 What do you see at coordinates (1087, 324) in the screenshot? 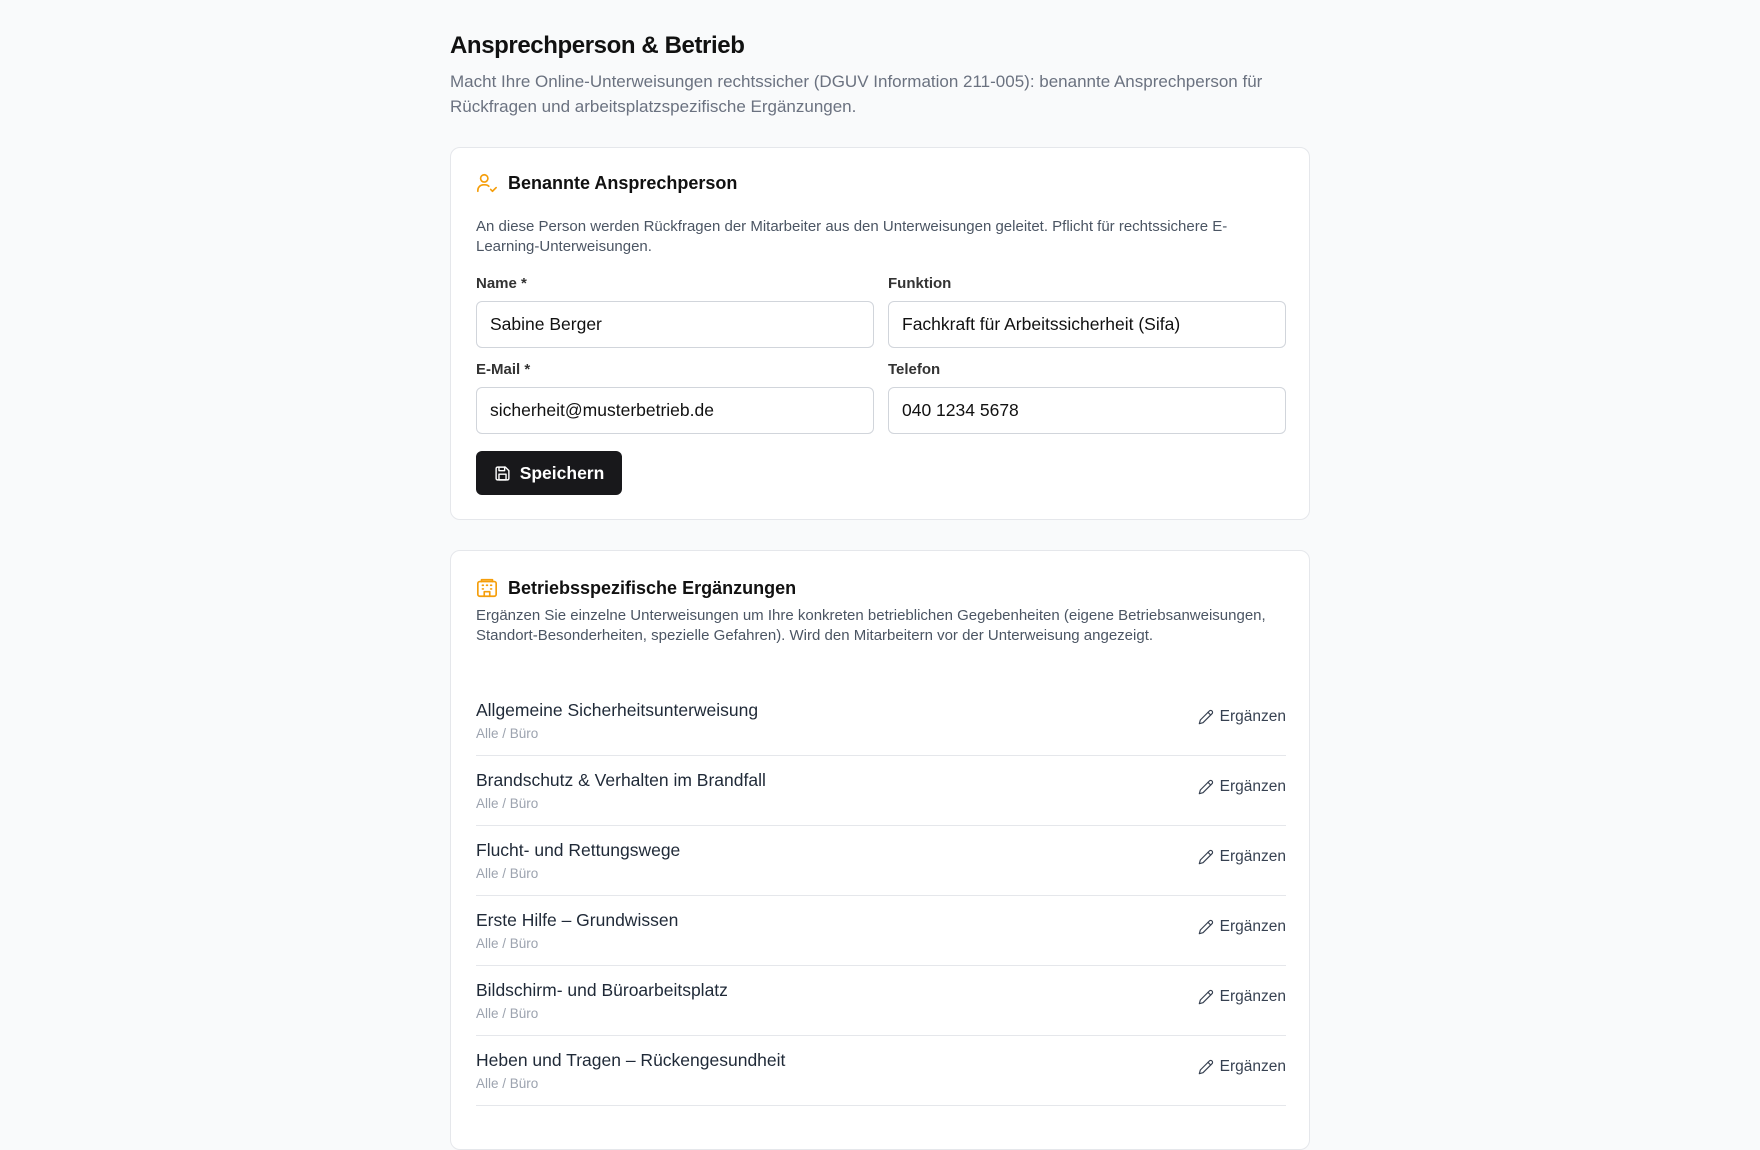
I see `function-input` at bounding box center [1087, 324].